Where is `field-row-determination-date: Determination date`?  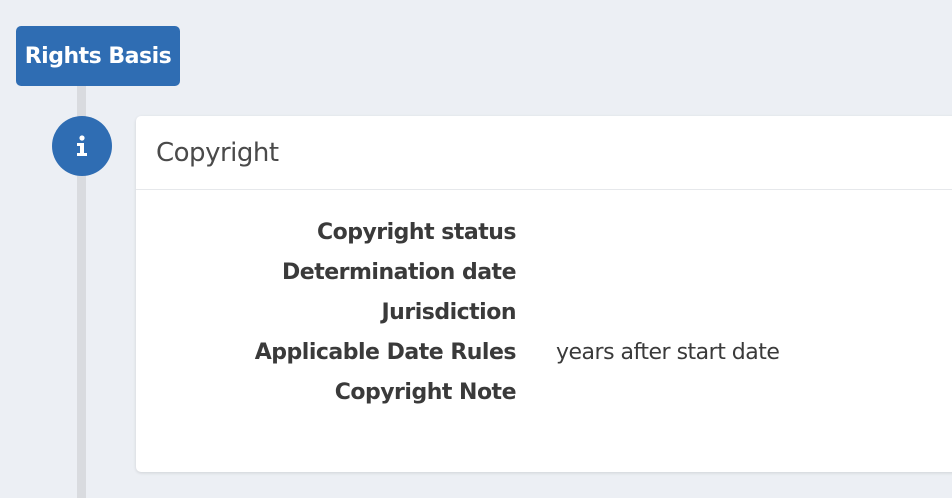 field-row-determination-date: Determination date is located at coordinates (544, 276).